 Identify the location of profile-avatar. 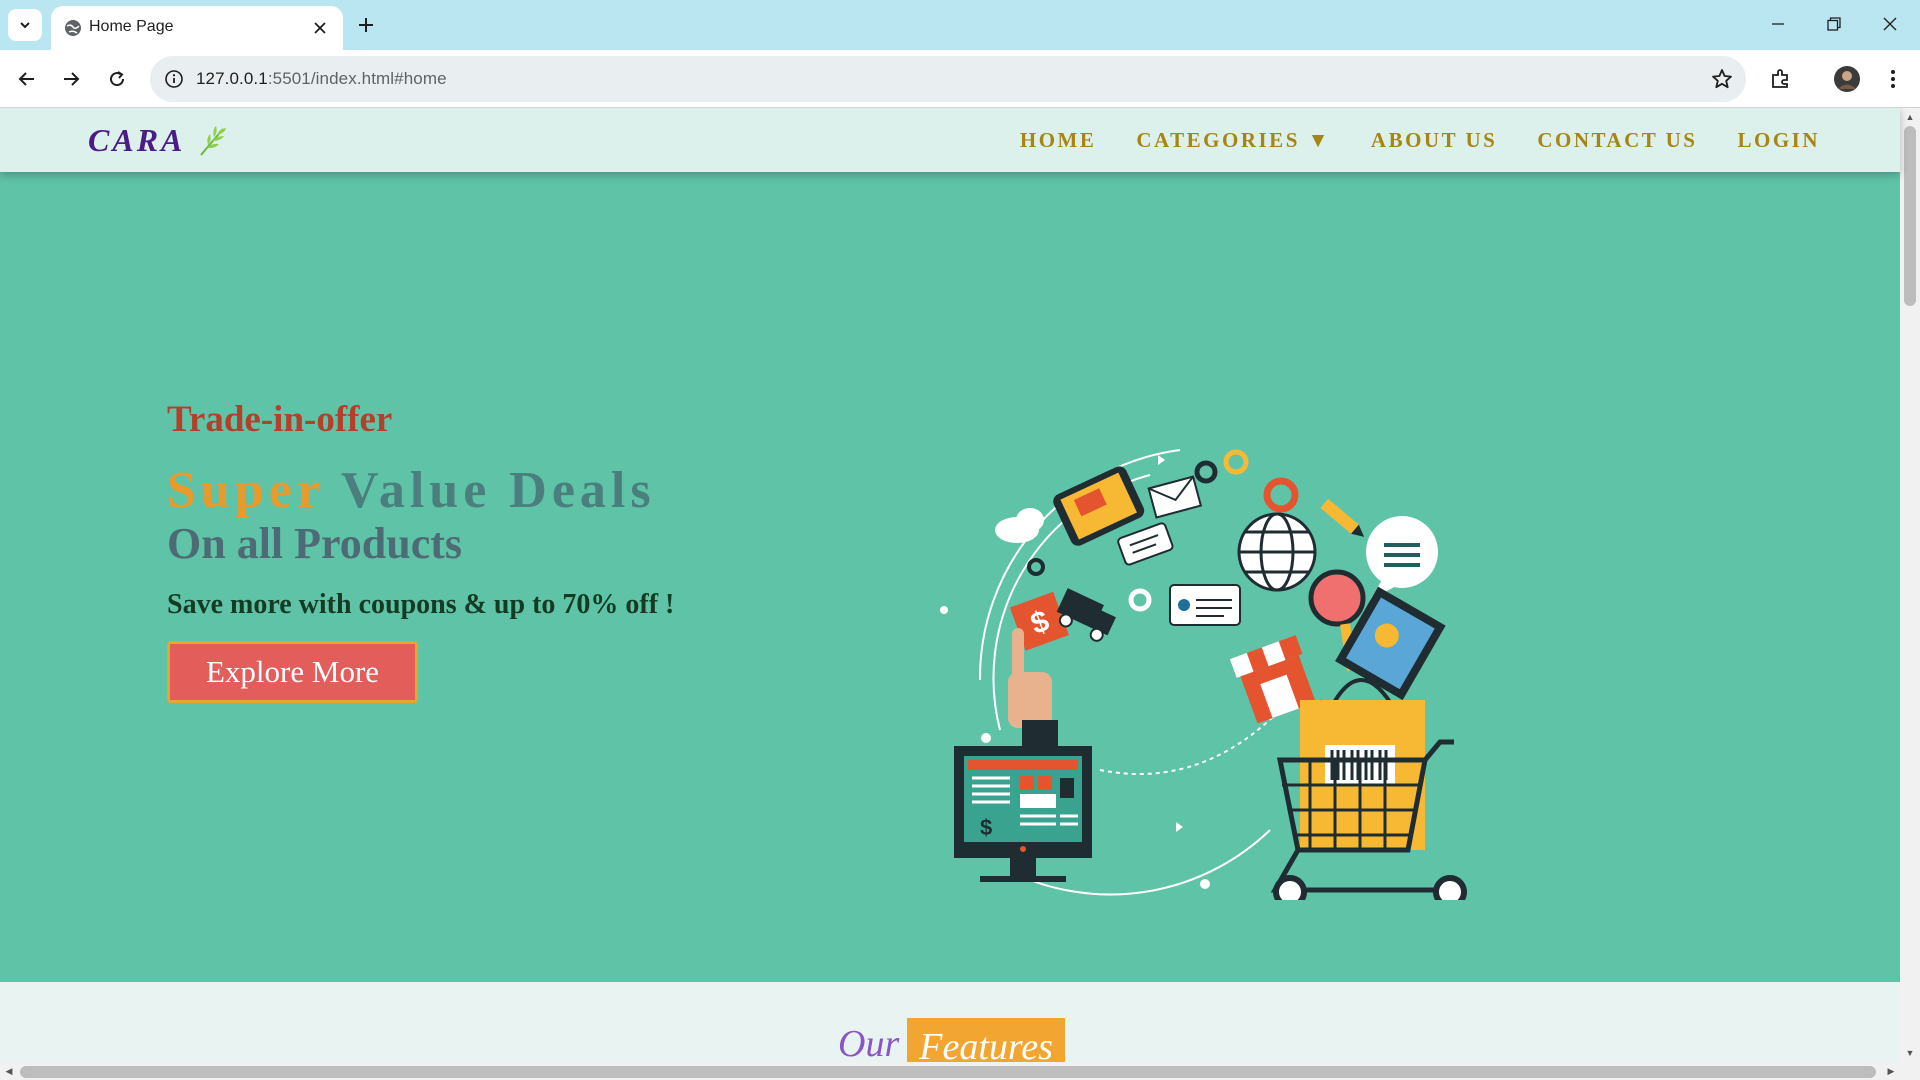
(1847, 79).